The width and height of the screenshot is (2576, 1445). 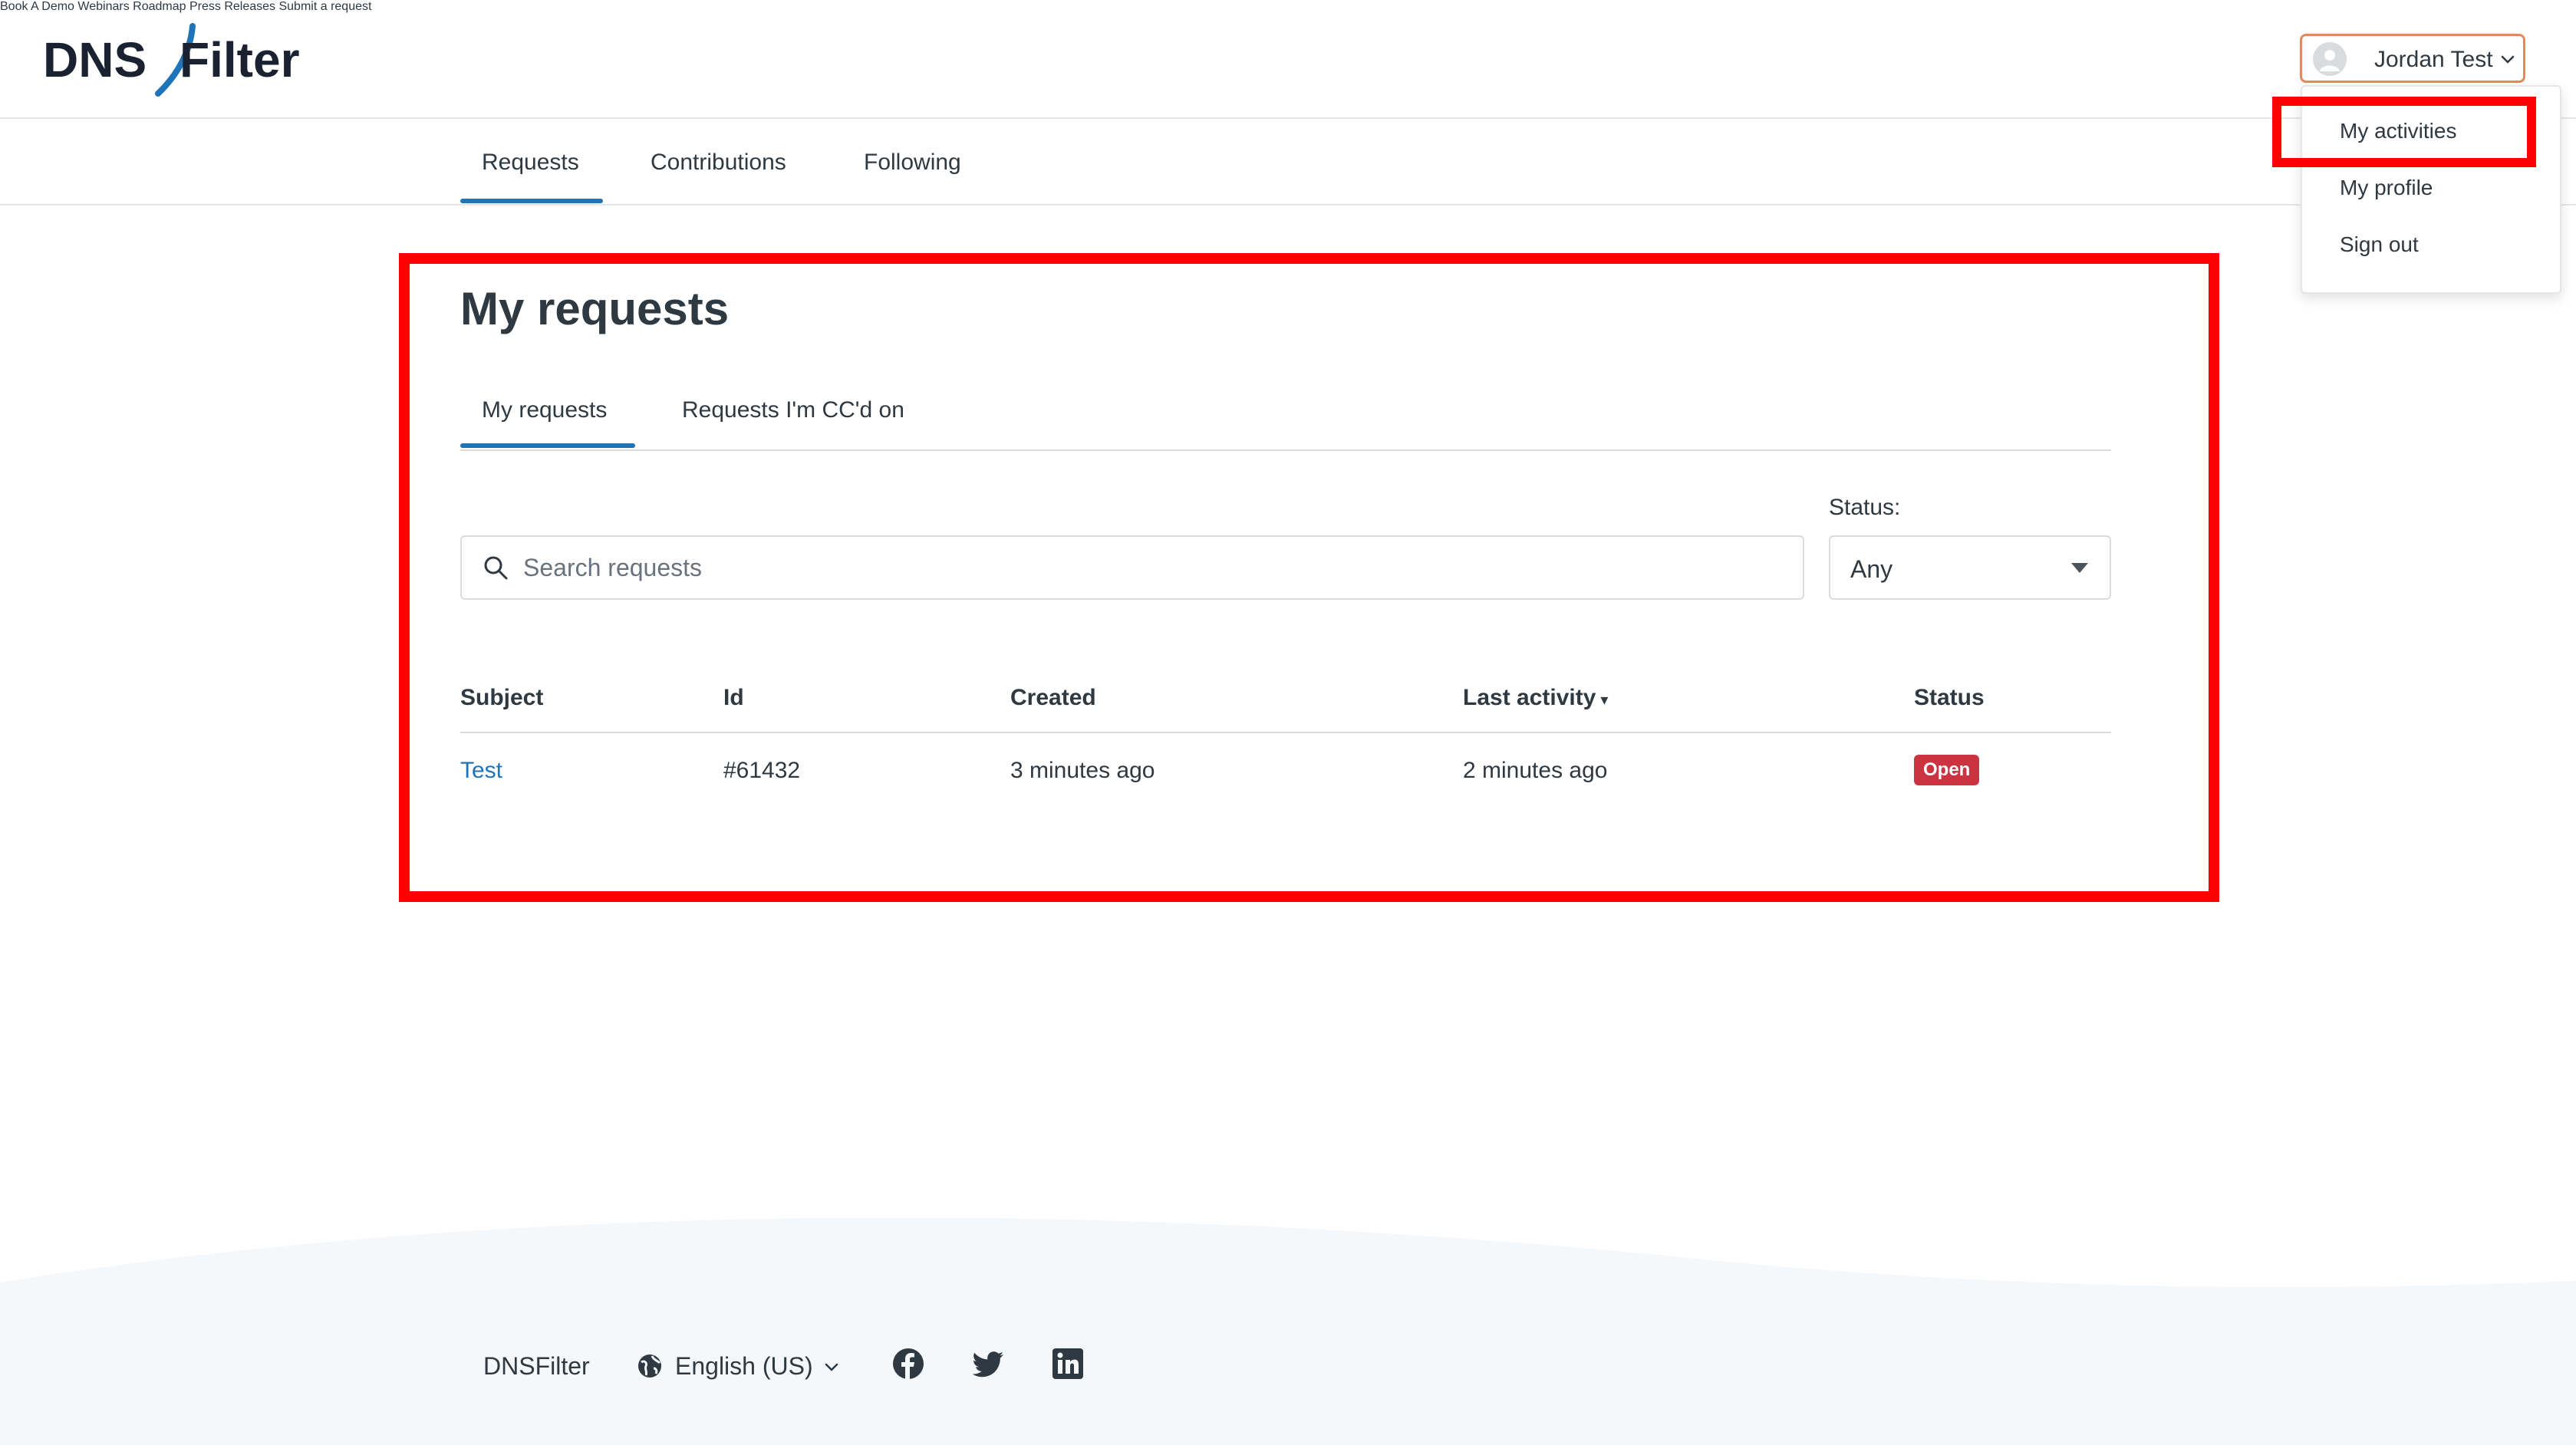 I want to click on logo-text-dns: DNS, so click(x=95, y=59).